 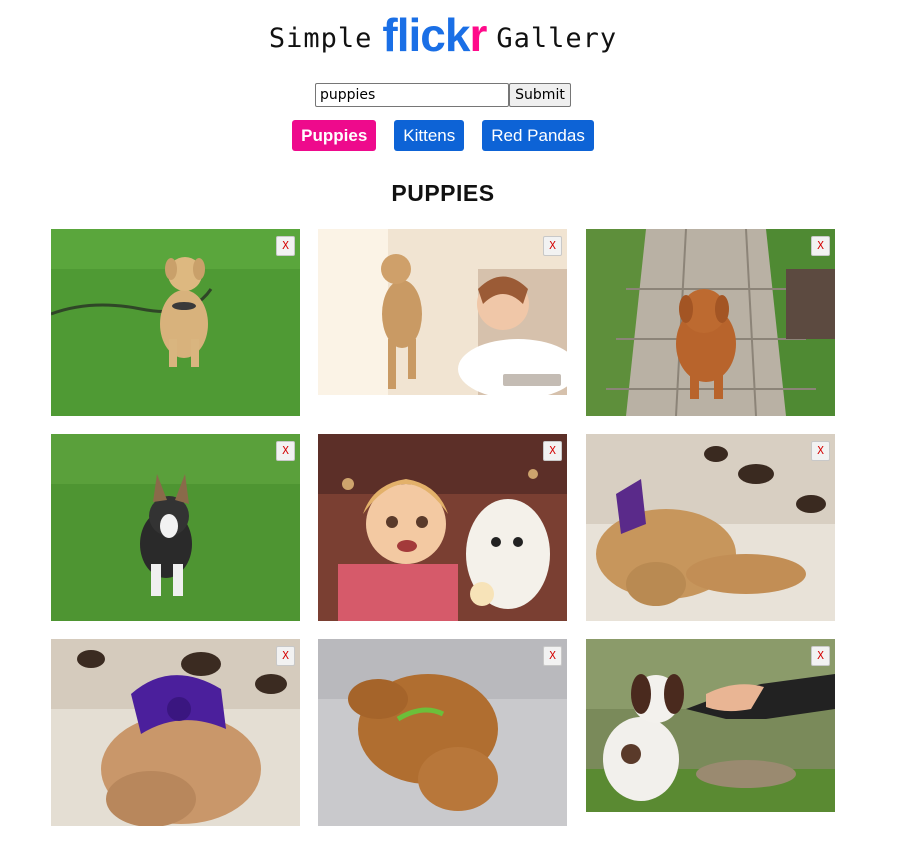 I want to click on photo-puppy-purple-ribbon, so click(x=175, y=732).